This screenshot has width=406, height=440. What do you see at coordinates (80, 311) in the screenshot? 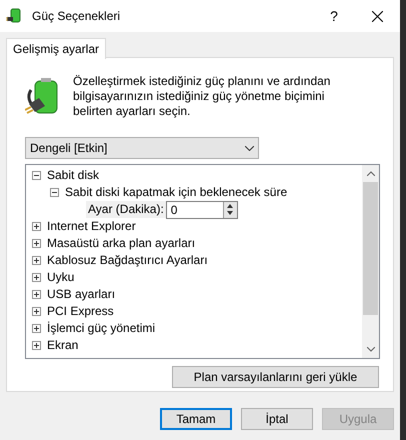
I see `tree-item: PCI Express` at bounding box center [80, 311].